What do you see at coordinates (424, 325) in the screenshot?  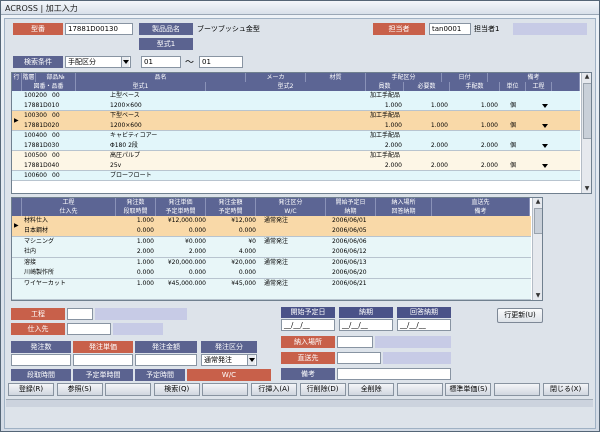 I see `reply-date-input: __/__/__` at bounding box center [424, 325].